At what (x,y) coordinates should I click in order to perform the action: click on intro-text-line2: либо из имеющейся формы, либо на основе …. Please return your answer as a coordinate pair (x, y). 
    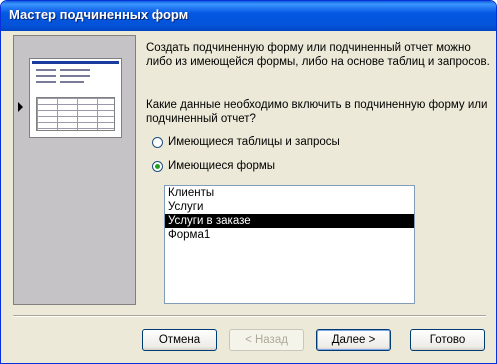
    Looking at the image, I should click on (318, 62).